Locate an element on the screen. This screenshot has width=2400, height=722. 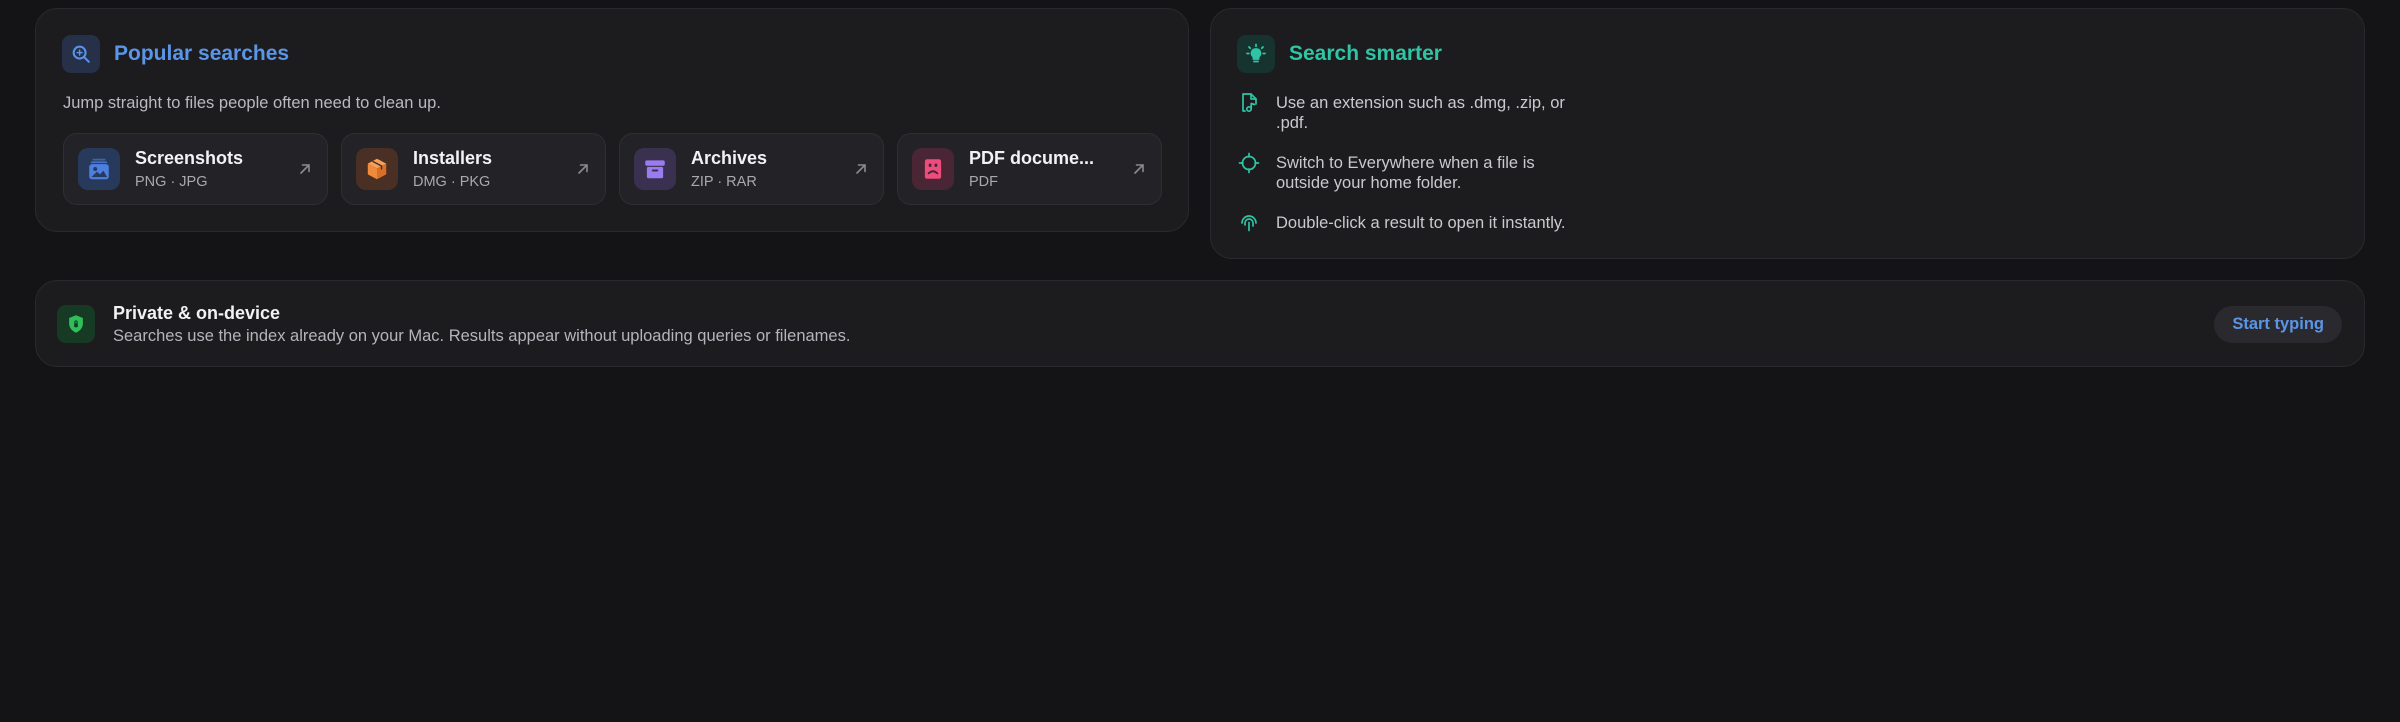
card-subtitle: PNG · JPG is located at coordinates (171, 182).